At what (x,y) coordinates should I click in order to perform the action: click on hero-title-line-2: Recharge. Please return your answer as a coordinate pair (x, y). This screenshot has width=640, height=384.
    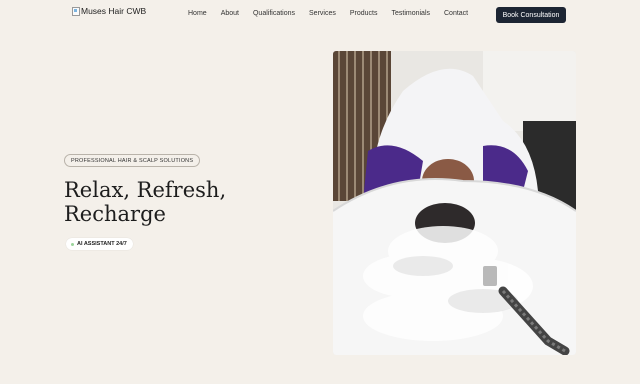
    Looking at the image, I should click on (115, 214).